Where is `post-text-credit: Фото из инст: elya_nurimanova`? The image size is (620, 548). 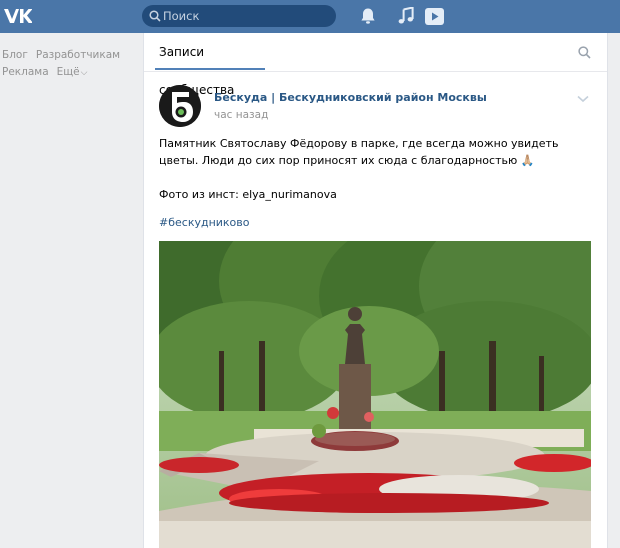
post-text-credit: Фото из инст: elya_nurimanova is located at coordinates (248, 194).